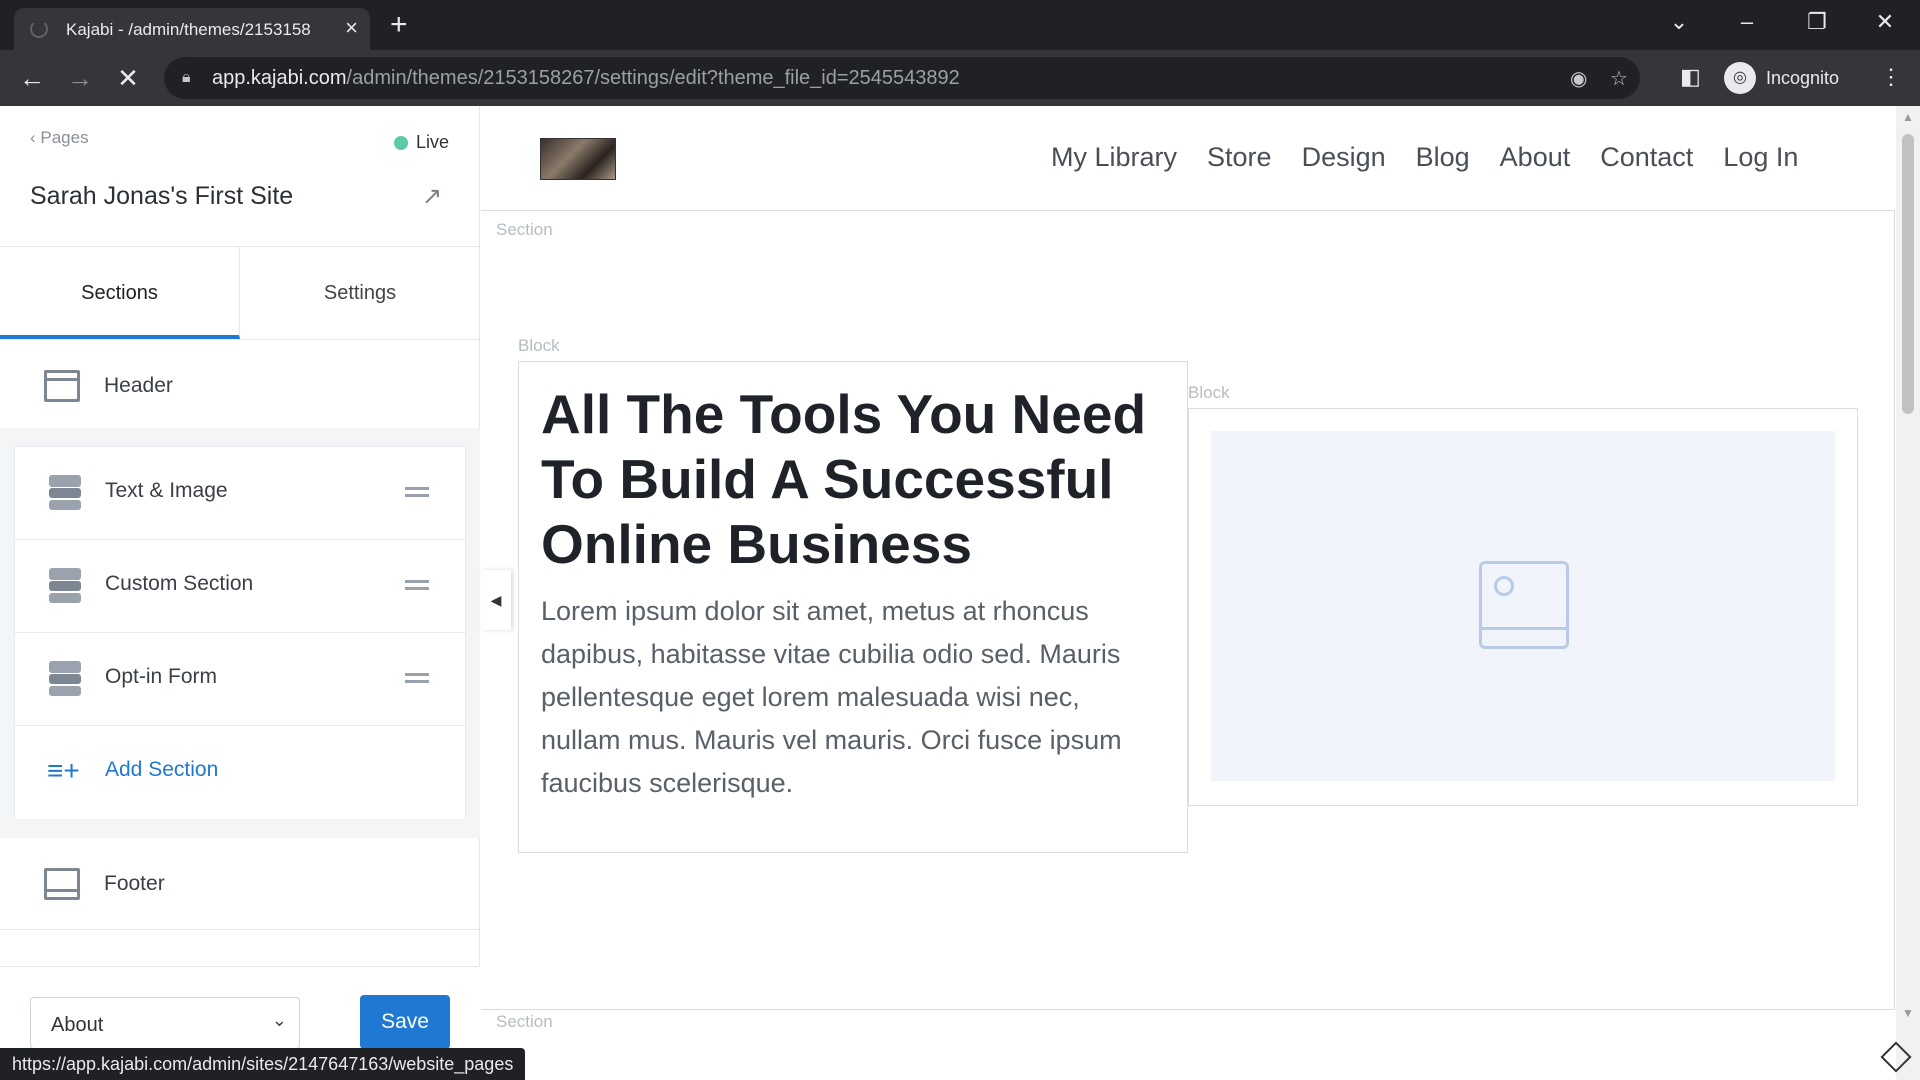  I want to click on page-select-value: About, so click(77, 1025).